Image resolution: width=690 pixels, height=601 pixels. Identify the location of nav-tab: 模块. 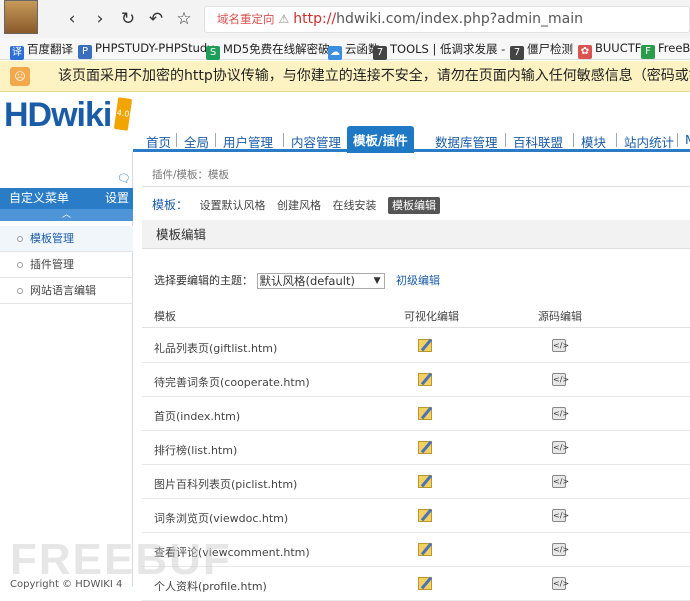
(593, 141).